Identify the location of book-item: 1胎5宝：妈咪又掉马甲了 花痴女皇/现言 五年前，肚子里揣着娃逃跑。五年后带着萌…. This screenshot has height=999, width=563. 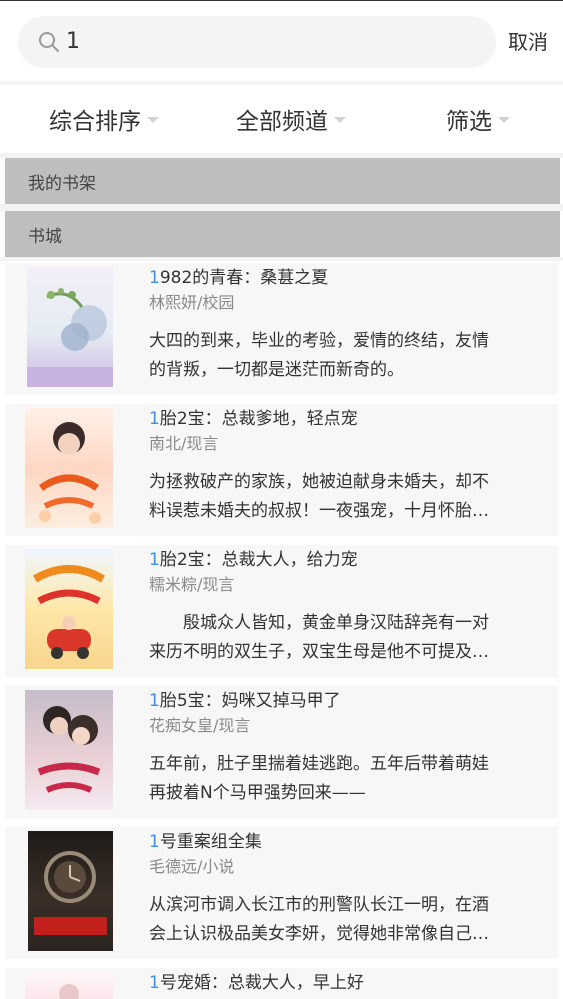
(281, 752).